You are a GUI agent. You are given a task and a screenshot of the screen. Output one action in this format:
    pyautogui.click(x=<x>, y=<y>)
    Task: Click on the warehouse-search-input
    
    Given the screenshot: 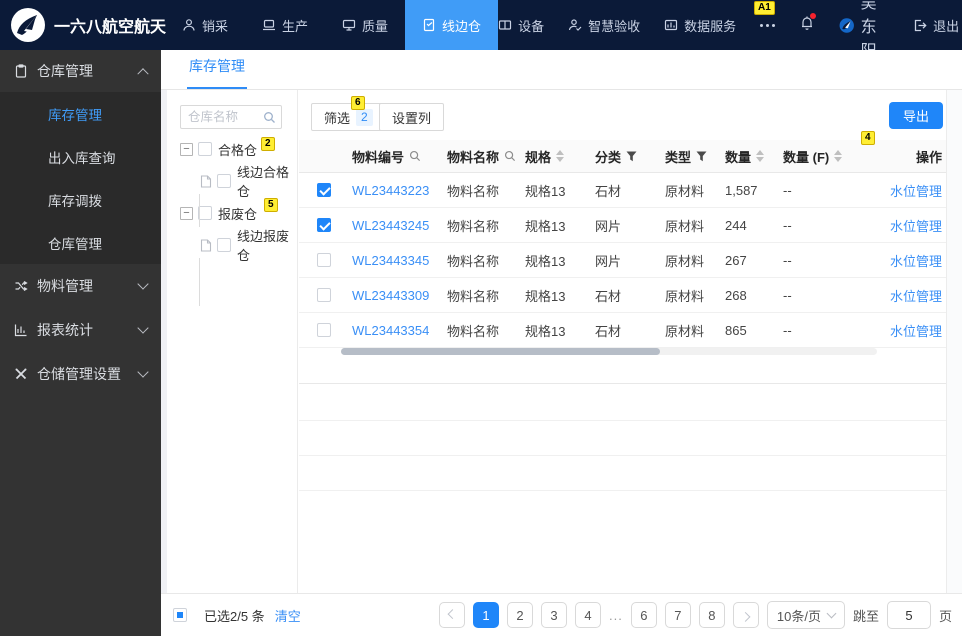 What is the action you would take?
    pyautogui.click(x=220, y=117)
    